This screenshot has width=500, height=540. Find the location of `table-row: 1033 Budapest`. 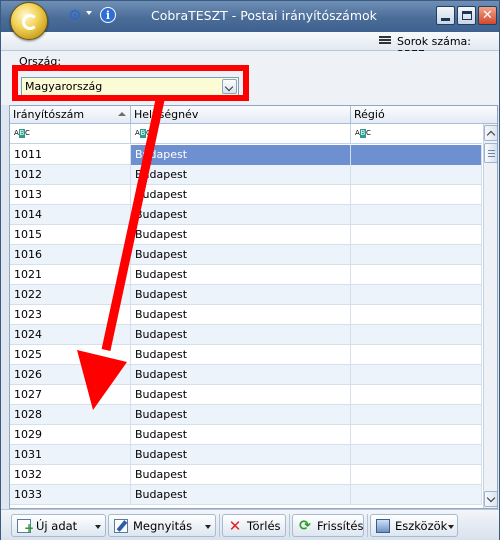

table-row: 1033 Budapest is located at coordinates (246, 495).